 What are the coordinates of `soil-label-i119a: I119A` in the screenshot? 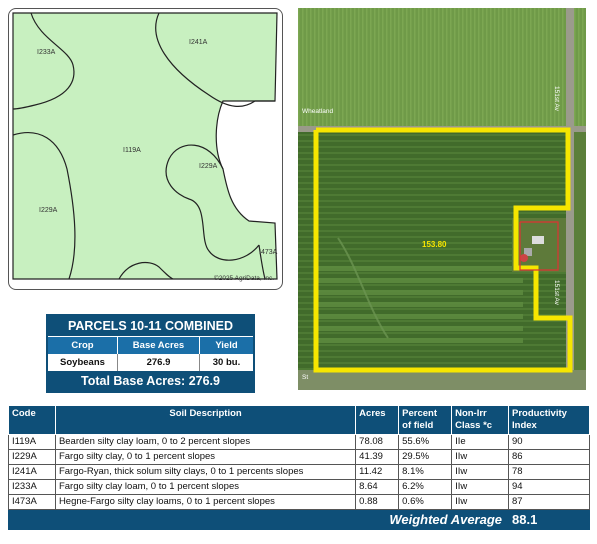 It's located at (132, 150).